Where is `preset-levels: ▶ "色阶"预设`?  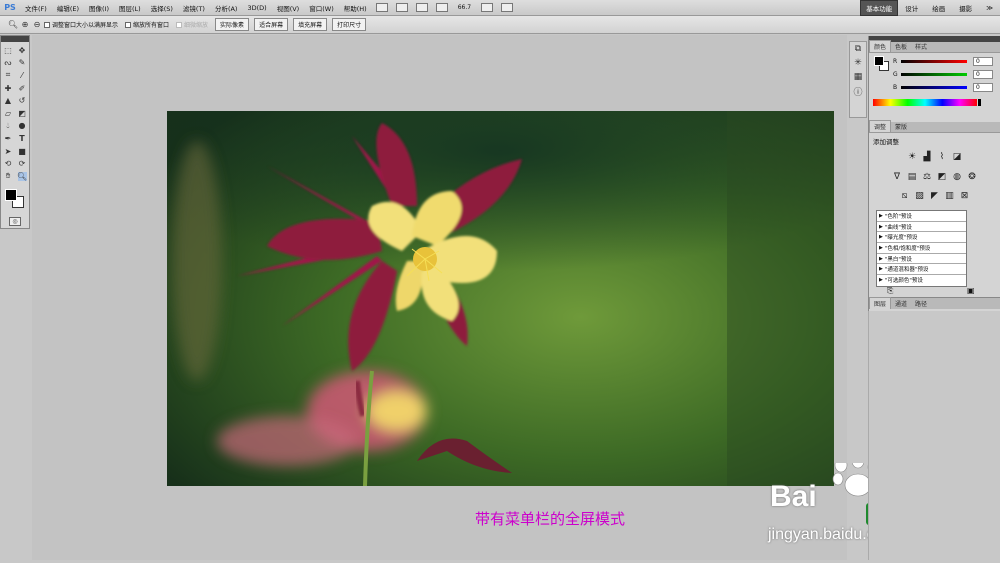
preset-levels: ▶ "色阶"预设 is located at coordinates (921, 216).